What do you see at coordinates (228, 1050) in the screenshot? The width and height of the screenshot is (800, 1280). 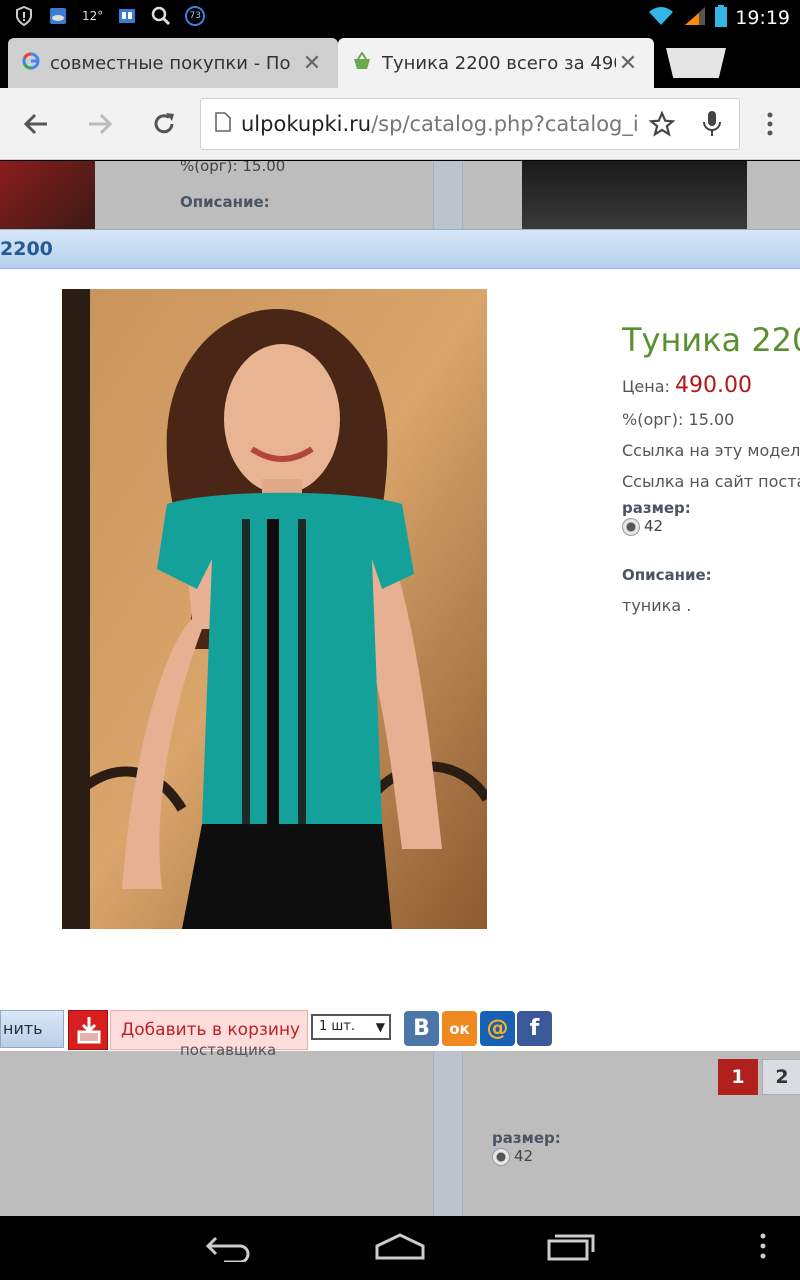 I see `listing-supplier-link: поставщика` at bounding box center [228, 1050].